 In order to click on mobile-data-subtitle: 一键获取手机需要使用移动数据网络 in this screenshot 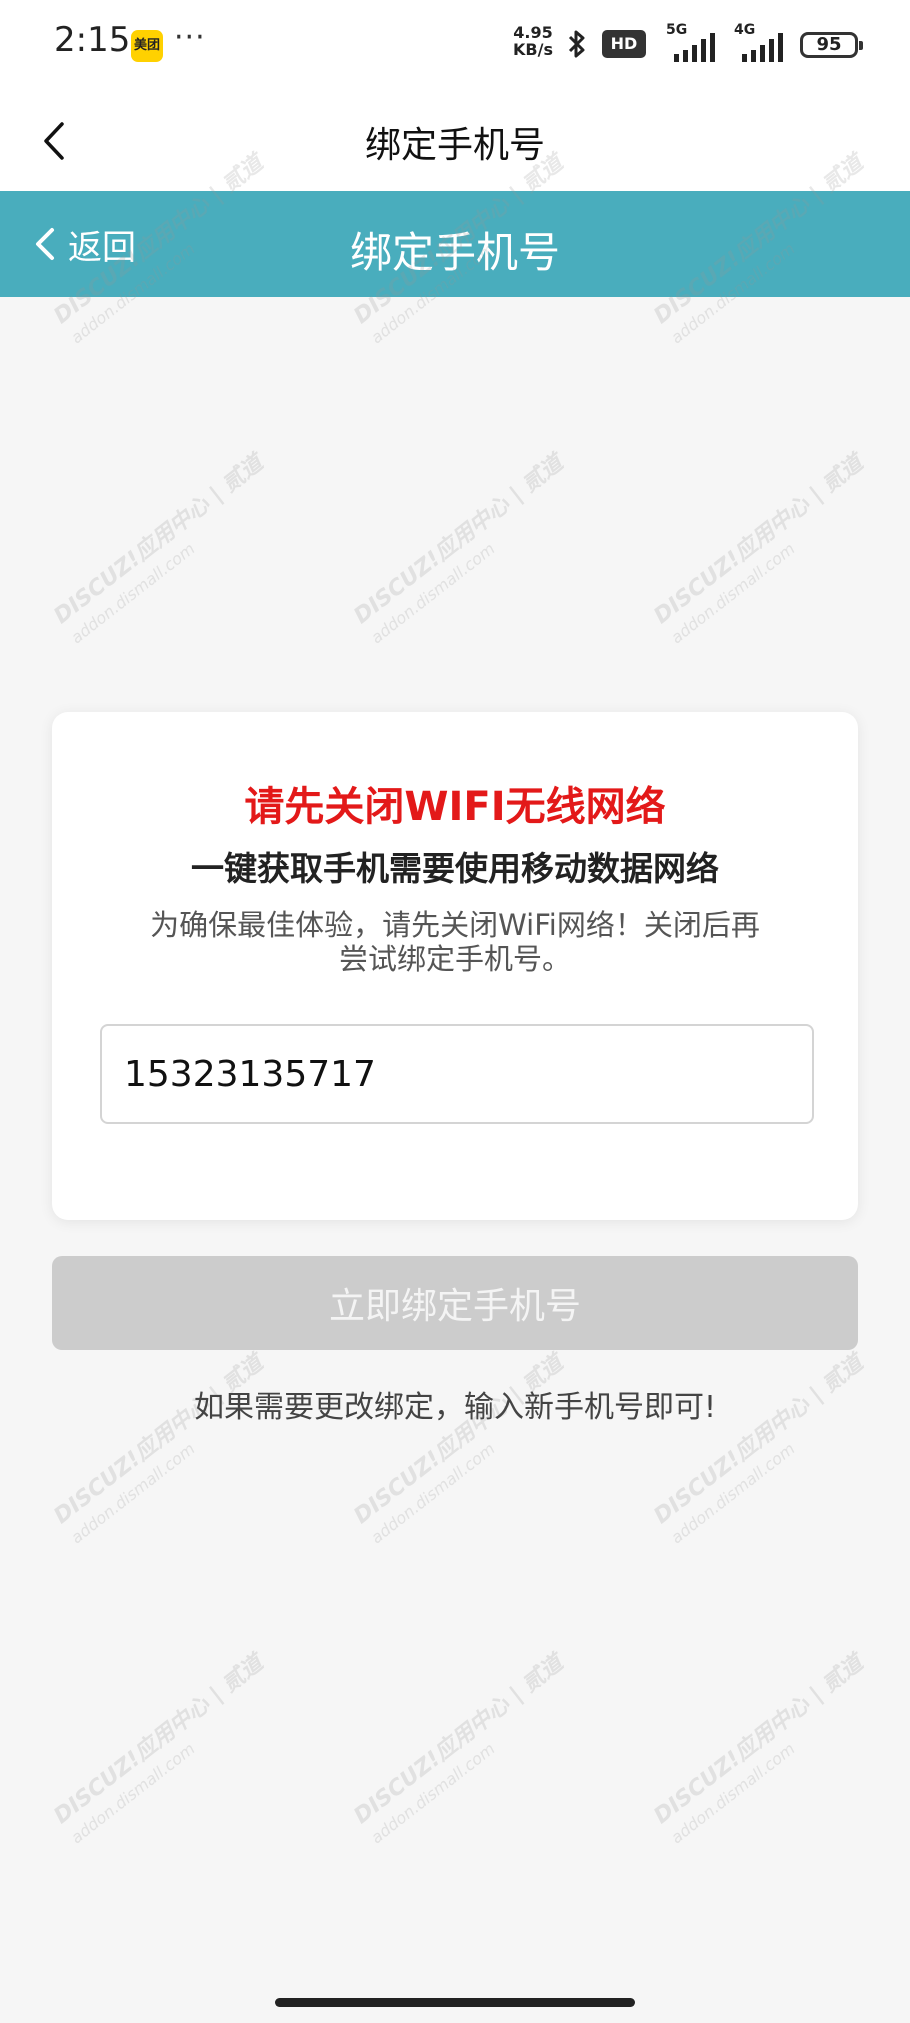, I will do `click(455, 868)`.